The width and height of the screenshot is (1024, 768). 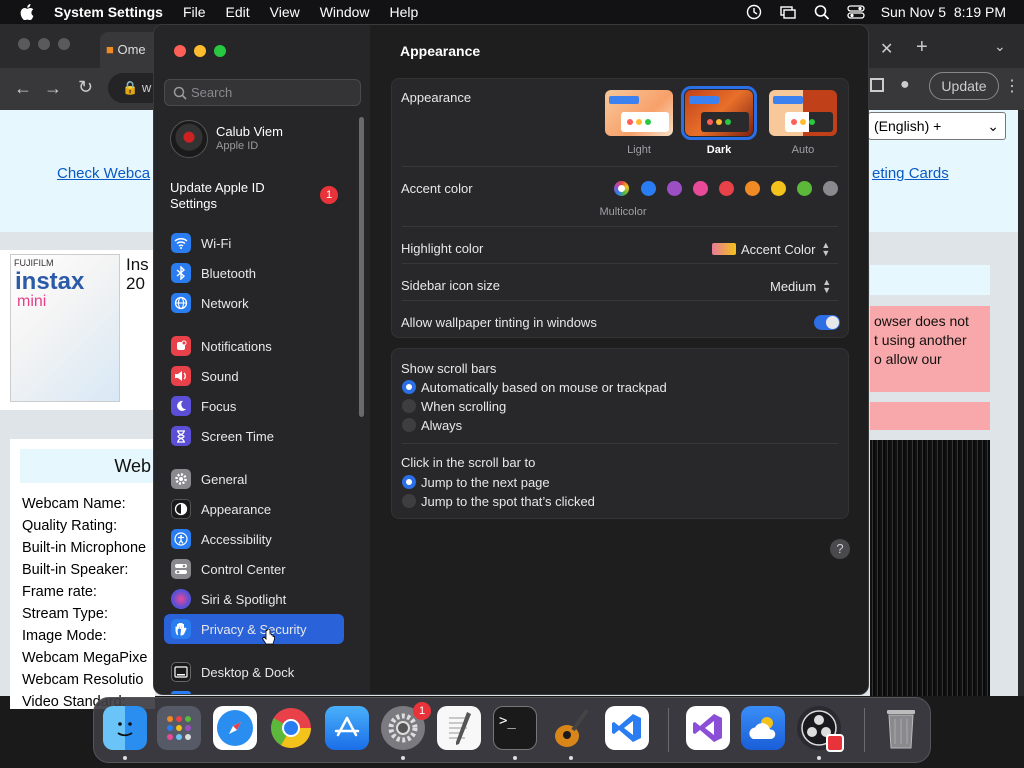 I want to click on sidebar-item-desktop-dock: Desktop & Dock, so click(x=254, y=672).